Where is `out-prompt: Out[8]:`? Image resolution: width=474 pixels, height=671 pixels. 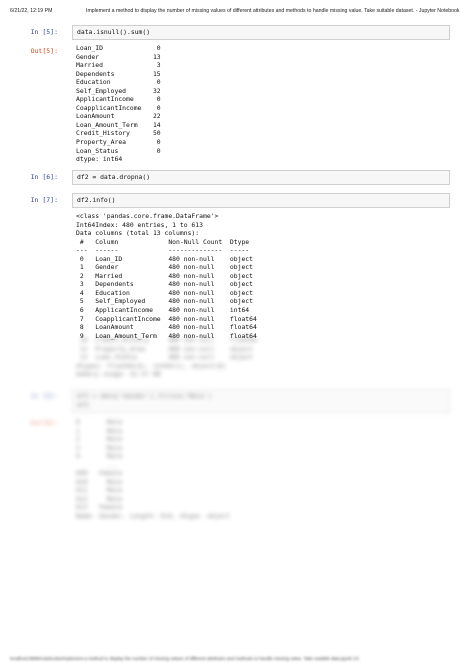 out-prompt: Out[8]: is located at coordinates (44, 423).